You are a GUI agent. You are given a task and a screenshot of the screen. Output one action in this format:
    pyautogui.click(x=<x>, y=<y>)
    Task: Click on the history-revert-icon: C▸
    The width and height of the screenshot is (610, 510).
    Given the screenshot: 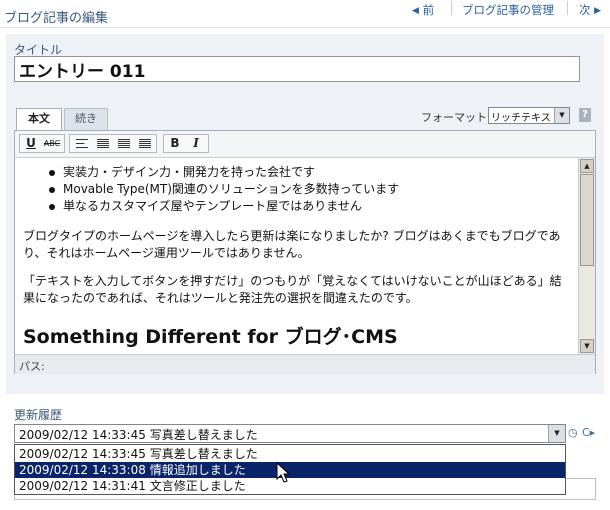 What is the action you would take?
    pyautogui.click(x=588, y=432)
    